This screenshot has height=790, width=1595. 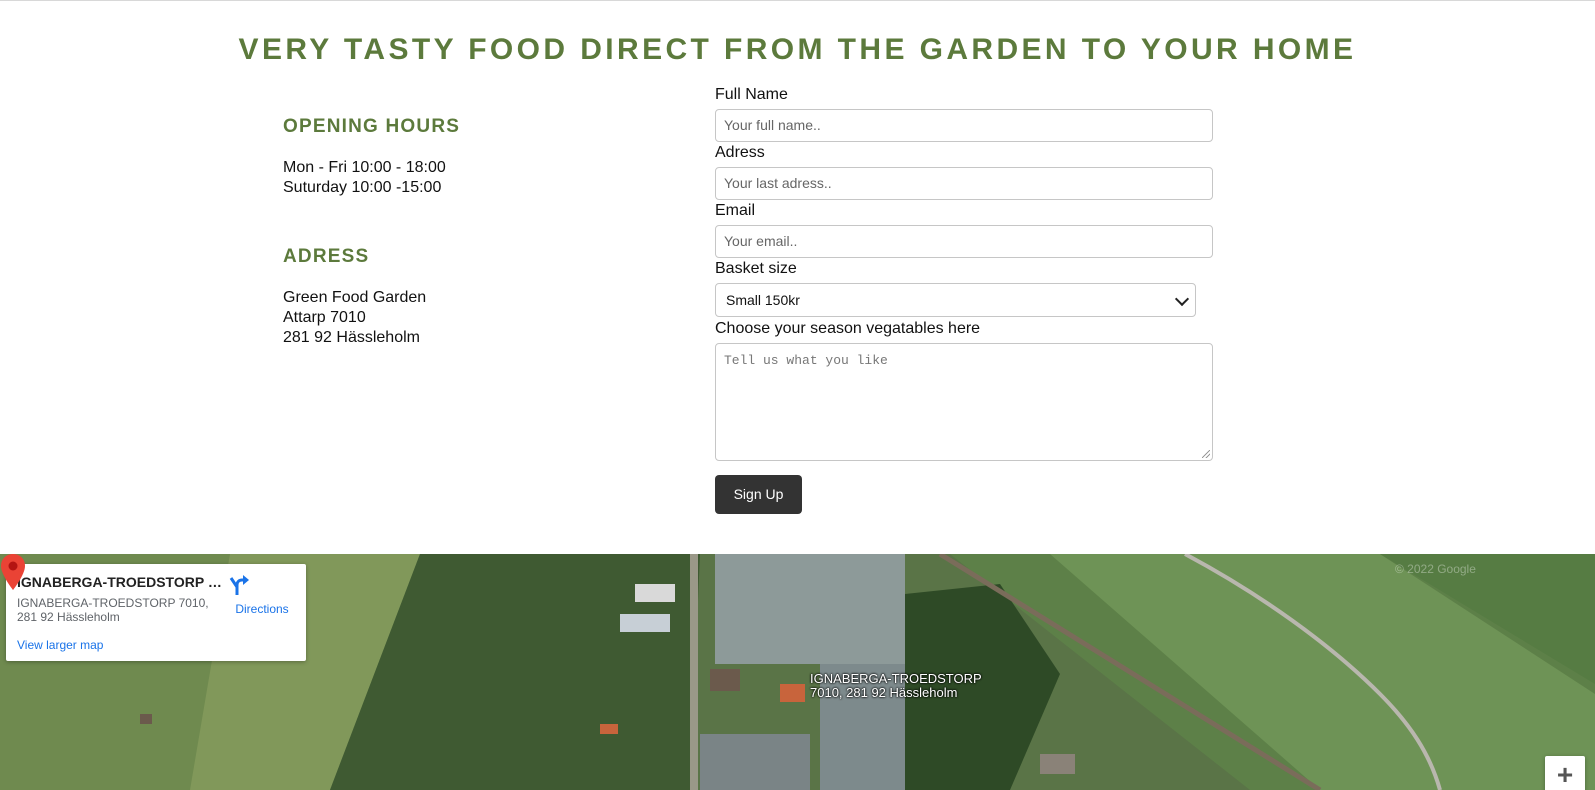 I want to click on hours-saturday: Suturday 10:00 -15:00, so click(x=362, y=187).